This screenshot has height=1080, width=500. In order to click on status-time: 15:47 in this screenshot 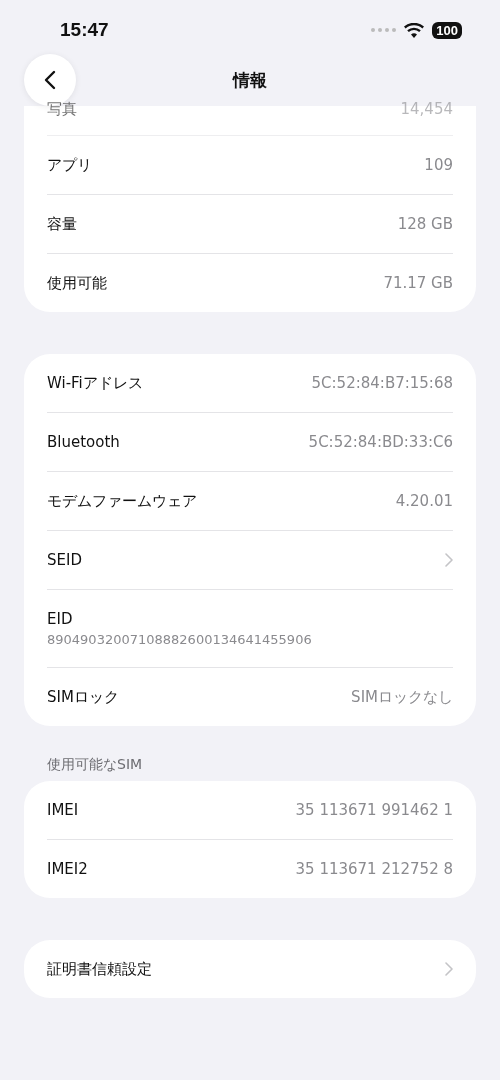, I will do `click(84, 30)`.